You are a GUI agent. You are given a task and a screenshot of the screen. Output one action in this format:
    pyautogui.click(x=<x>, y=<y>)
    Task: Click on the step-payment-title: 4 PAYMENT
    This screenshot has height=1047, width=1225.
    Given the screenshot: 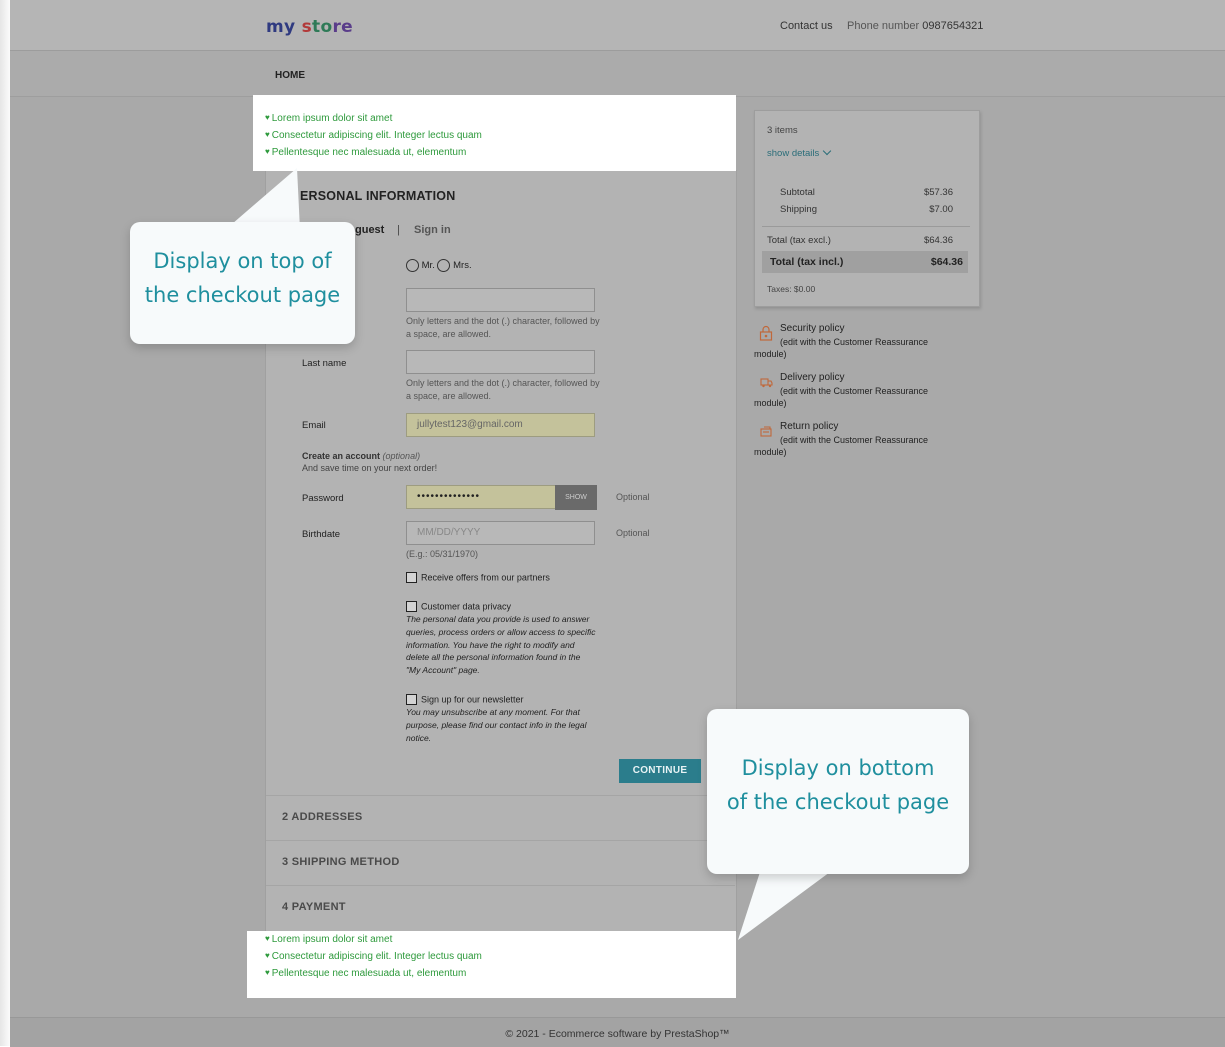 What is the action you would take?
    pyautogui.click(x=314, y=907)
    